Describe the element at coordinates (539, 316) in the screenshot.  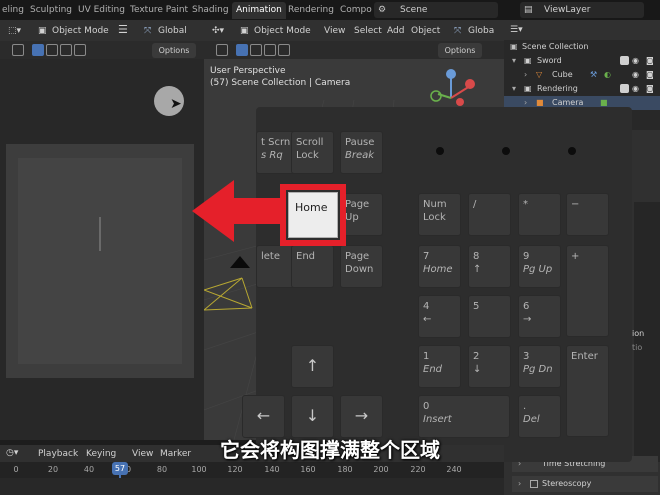
I see `key-num-6: 6 →` at that location.